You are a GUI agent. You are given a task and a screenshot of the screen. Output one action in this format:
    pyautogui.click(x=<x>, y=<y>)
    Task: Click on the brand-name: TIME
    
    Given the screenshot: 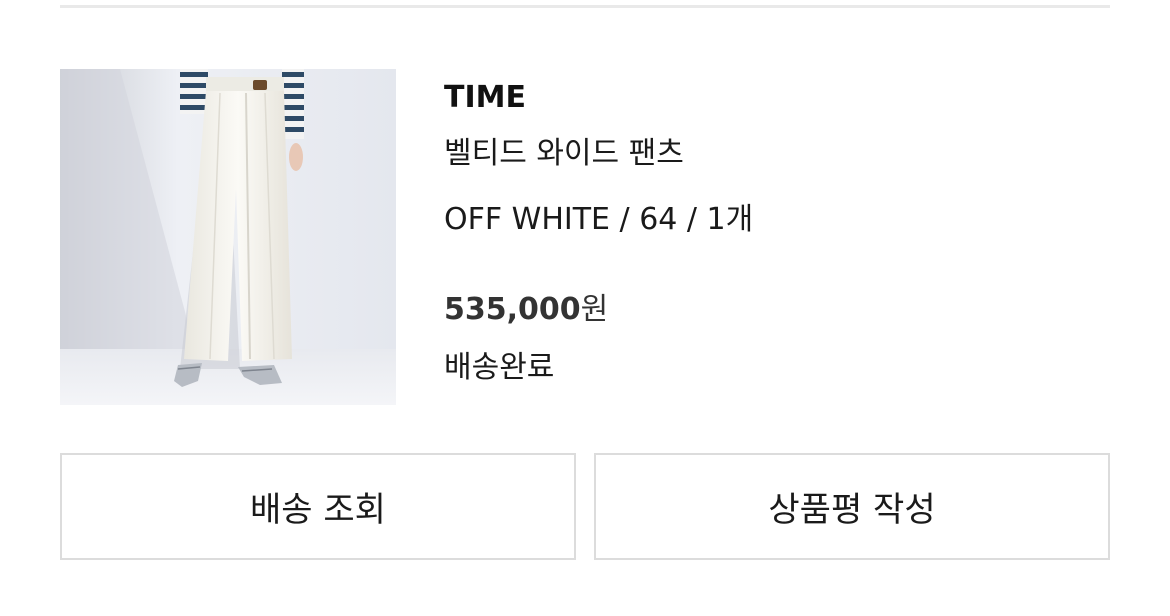 What is the action you would take?
    pyautogui.click(x=485, y=97)
    